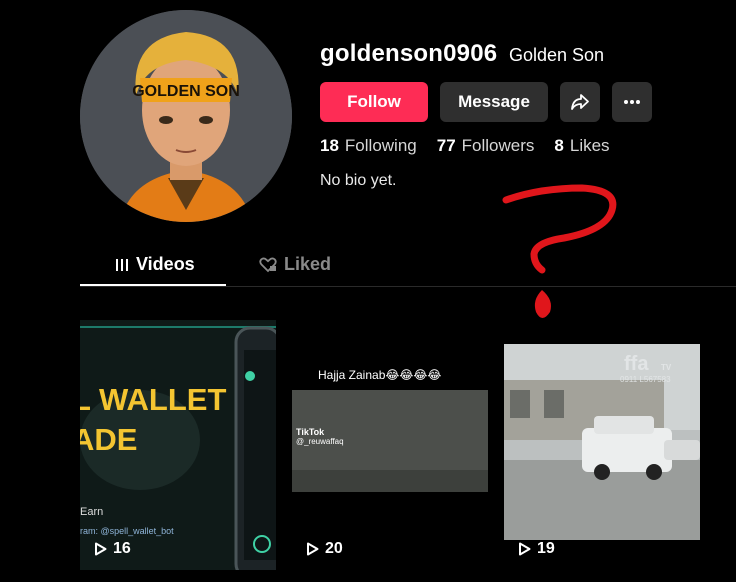  What do you see at coordinates (324, 549) in the screenshot?
I see `view-count: 20` at bounding box center [324, 549].